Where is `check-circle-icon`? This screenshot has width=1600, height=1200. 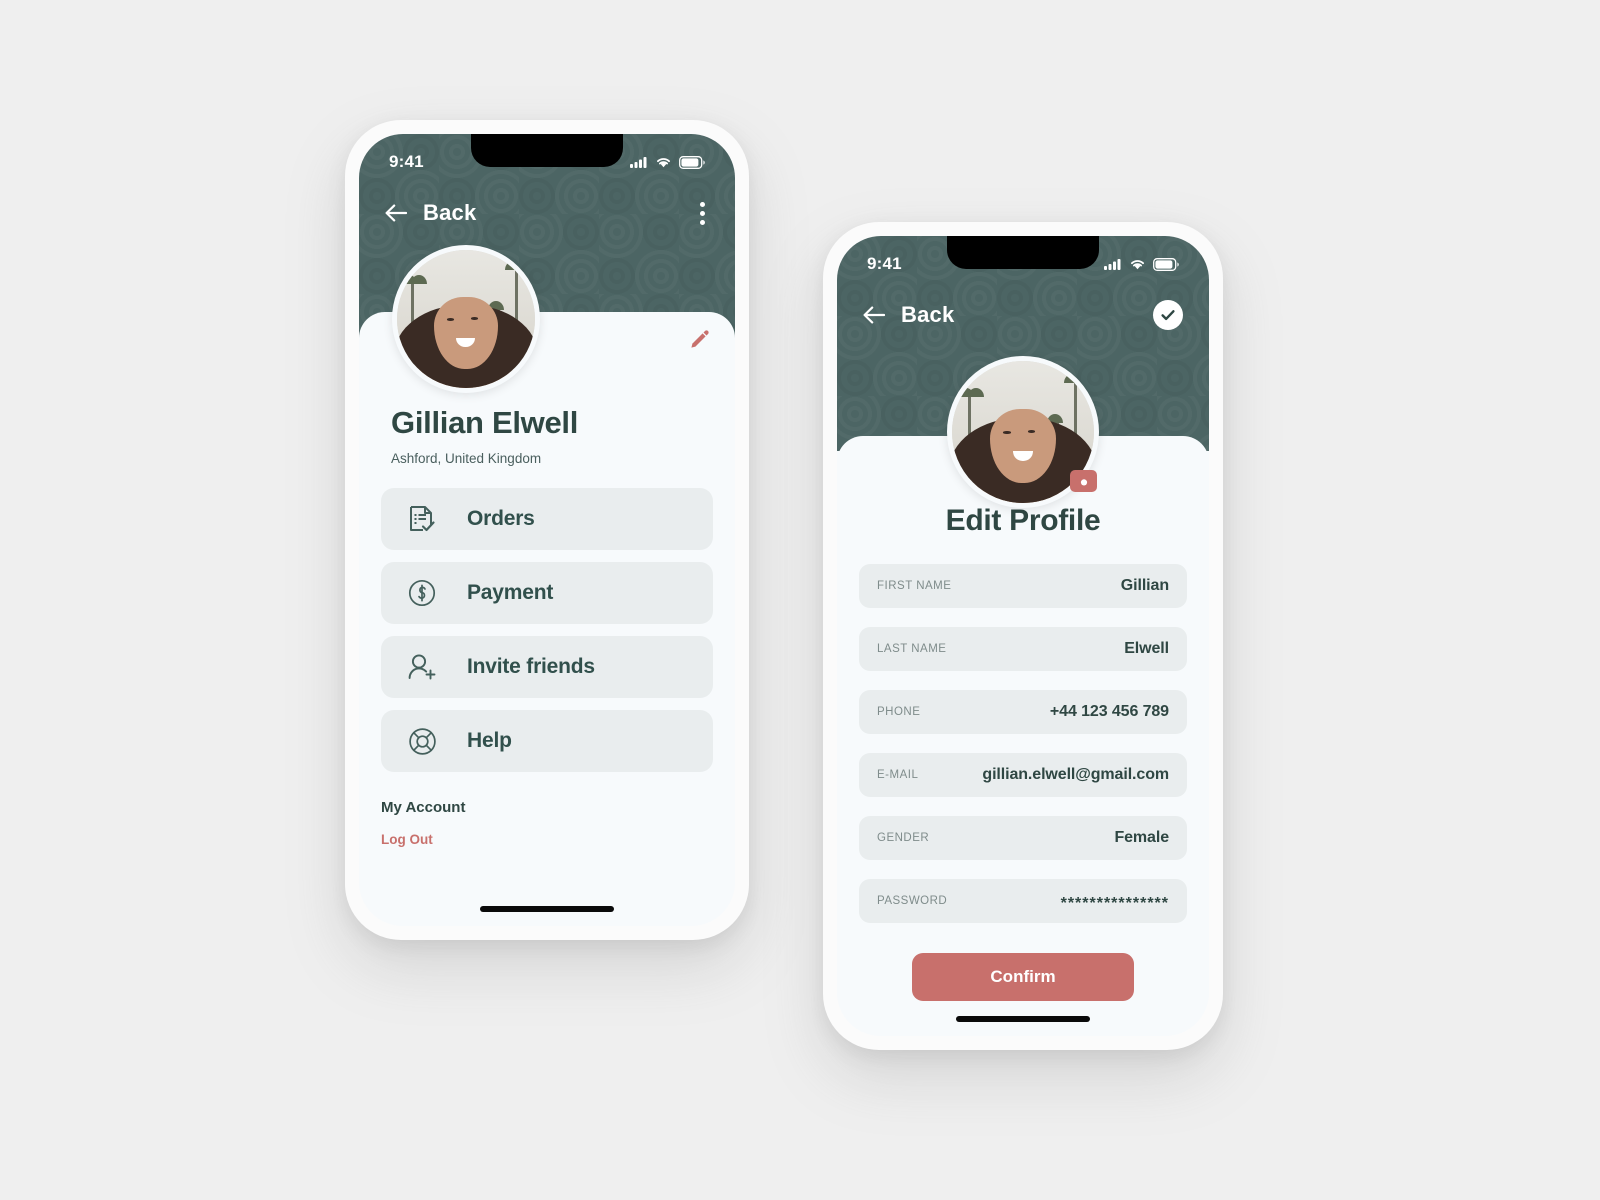
check-circle-icon is located at coordinates (1168, 315).